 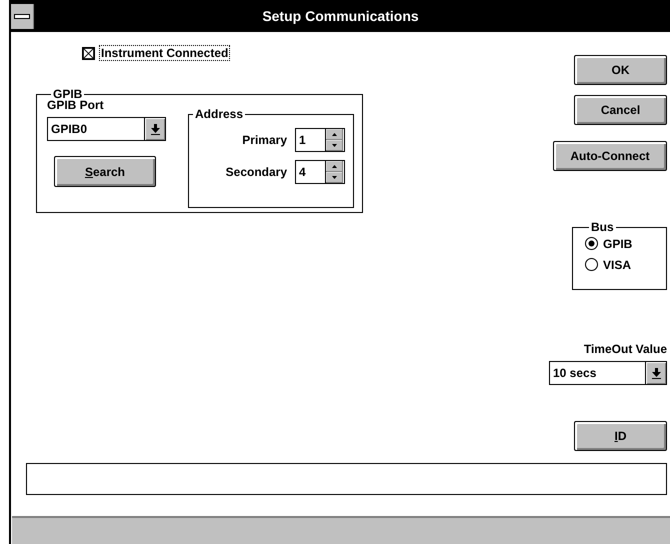 I want to click on field-label: Primary, so click(x=264, y=140).